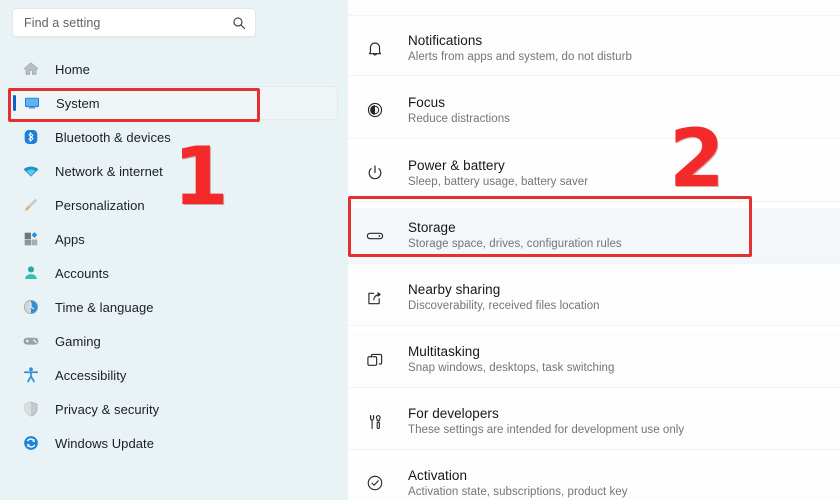 This screenshot has height=500, width=840. What do you see at coordinates (31, 239) in the screenshot?
I see `apps-grid-icon` at bounding box center [31, 239].